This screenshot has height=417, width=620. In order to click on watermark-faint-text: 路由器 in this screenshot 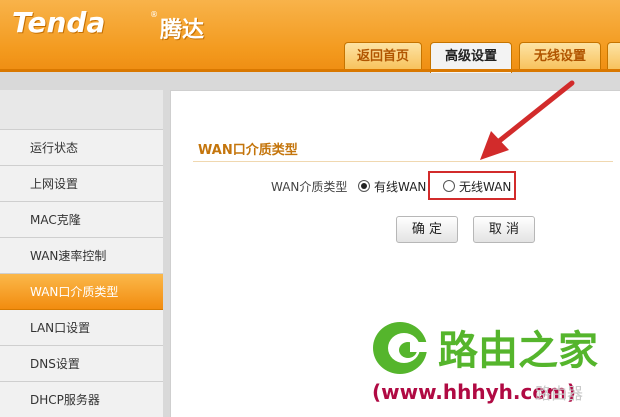, I will do `click(559, 393)`.